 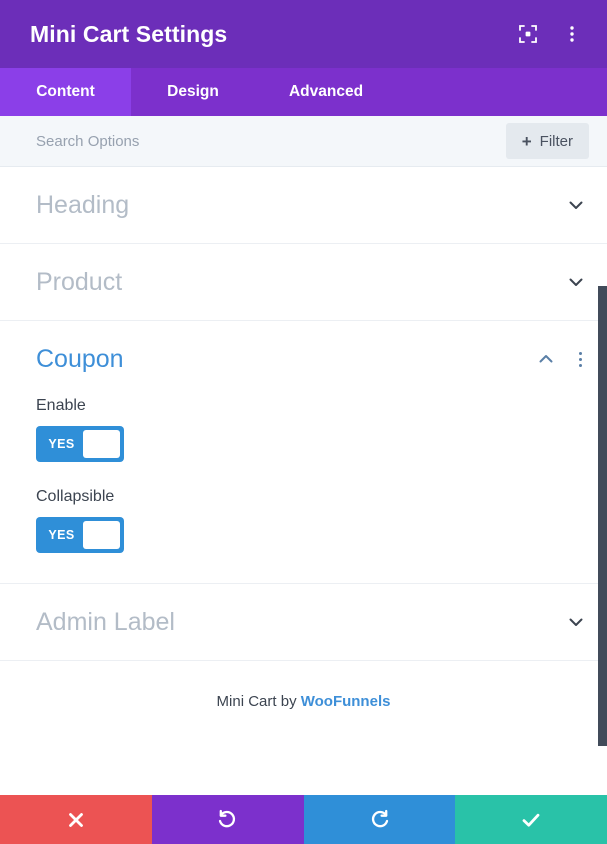 What do you see at coordinates (80, 535) in the screenshot?
I see `collapsible-toggle: YES` at bounding box center [80, 535].